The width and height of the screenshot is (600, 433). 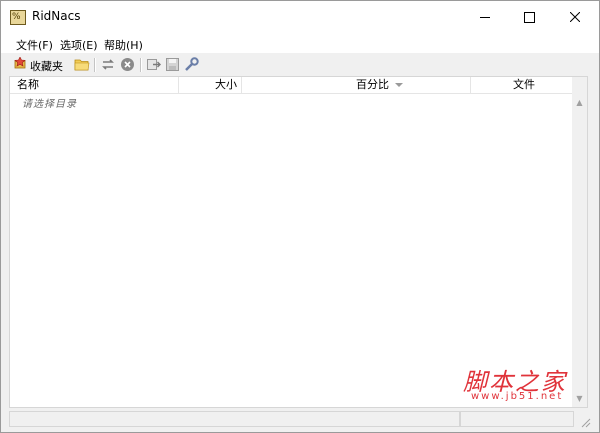 I want to click on menu-options: 选项(E), so click(x=79, y=45).